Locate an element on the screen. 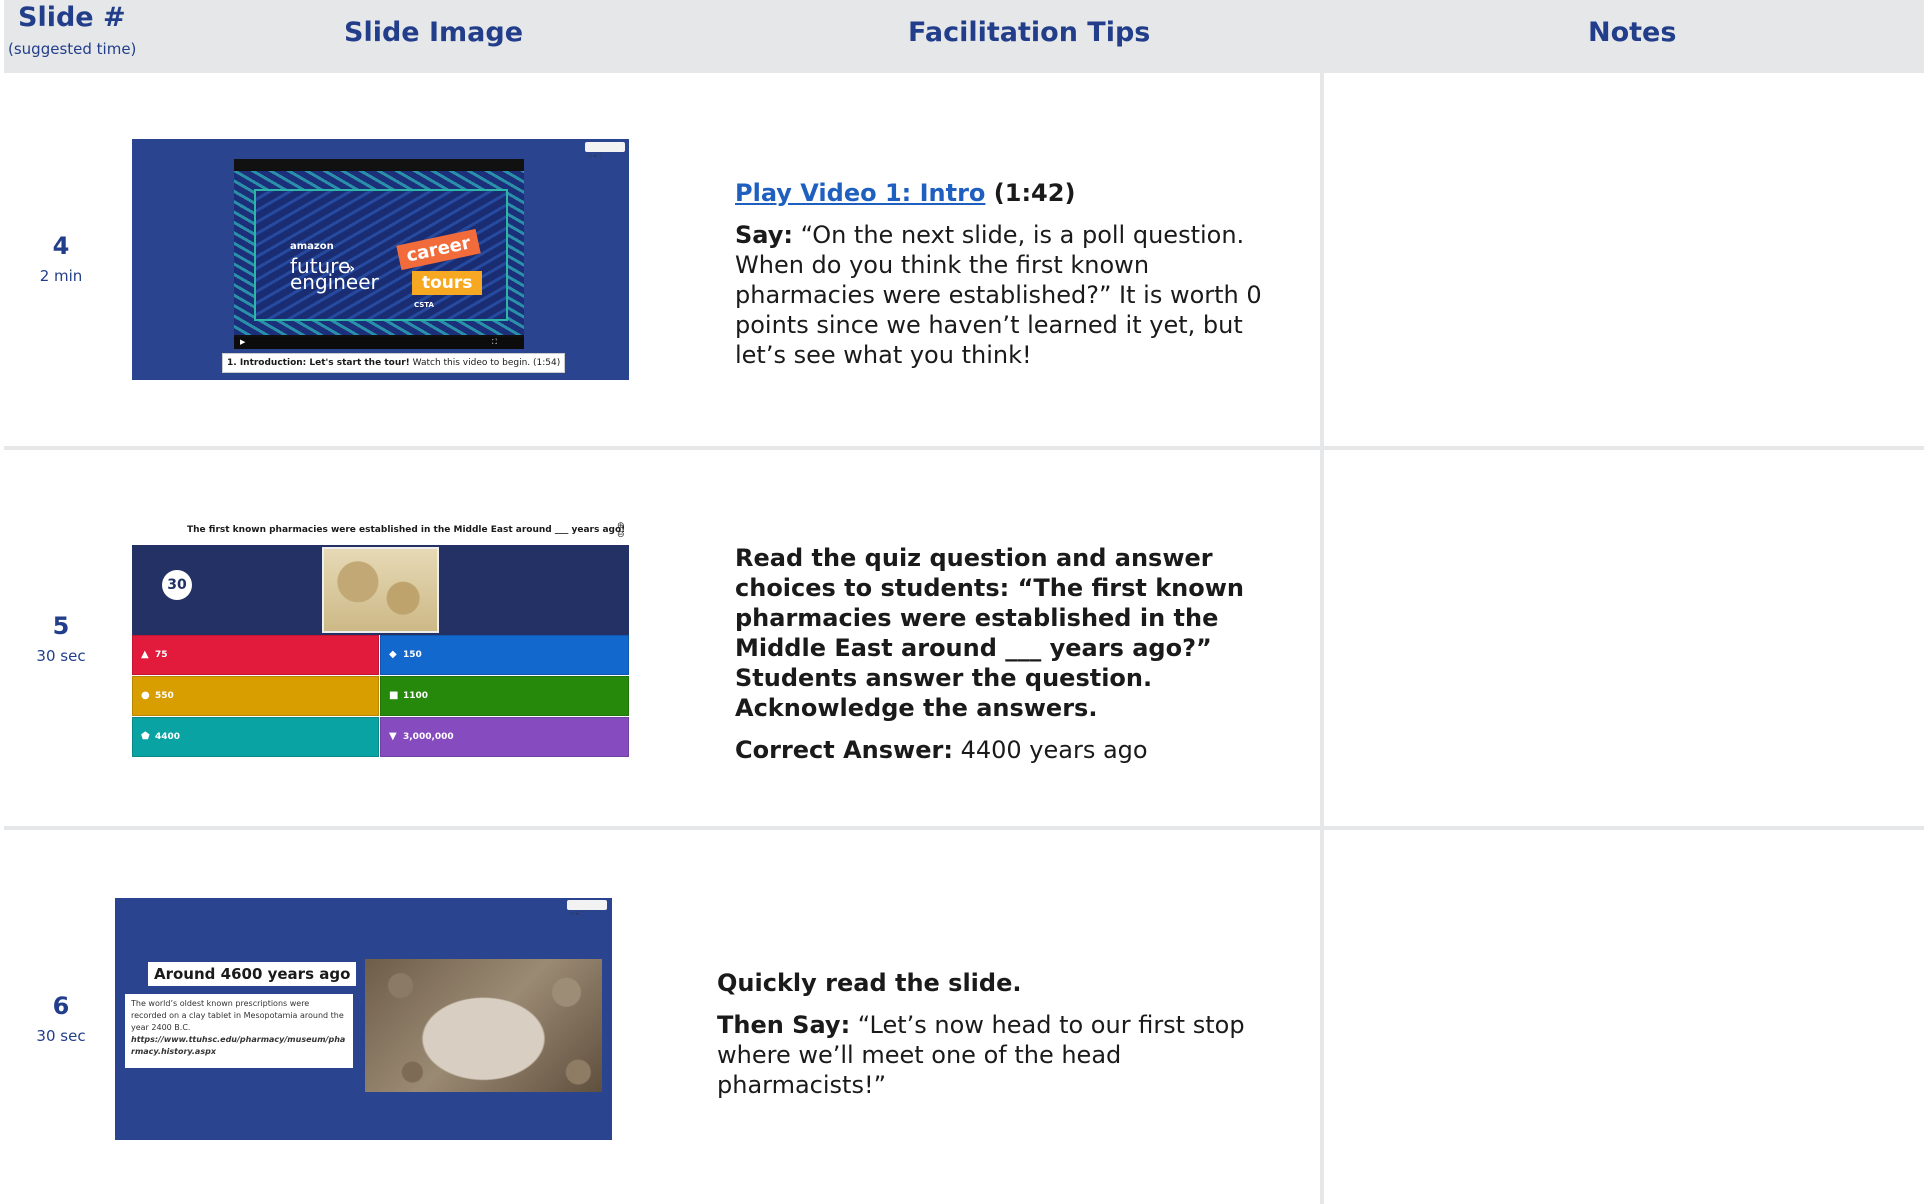 This screenshot has width=1929, height=1204. caption-title: 1. Introduction: Let's start the tour! is located at coordinates (318, 363).